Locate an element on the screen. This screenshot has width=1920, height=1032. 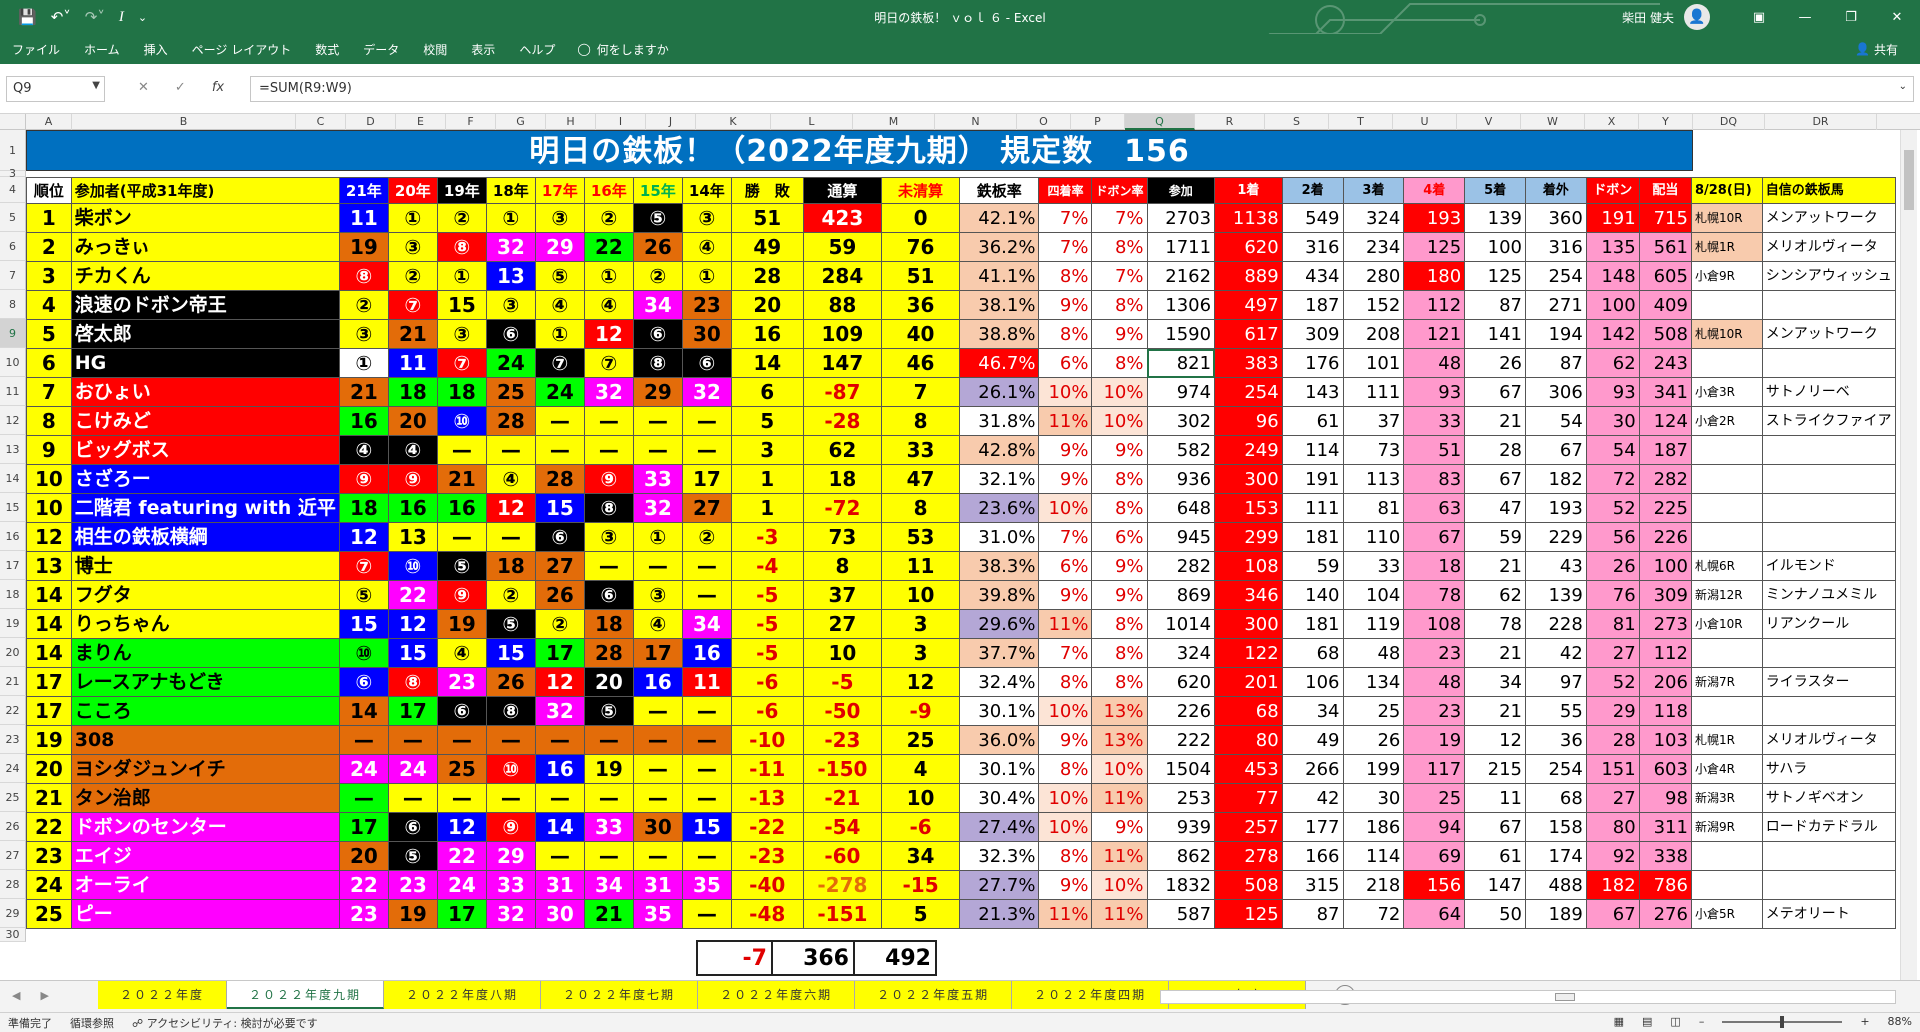
cell-s: 176 is located at coordinates (1312, 363).